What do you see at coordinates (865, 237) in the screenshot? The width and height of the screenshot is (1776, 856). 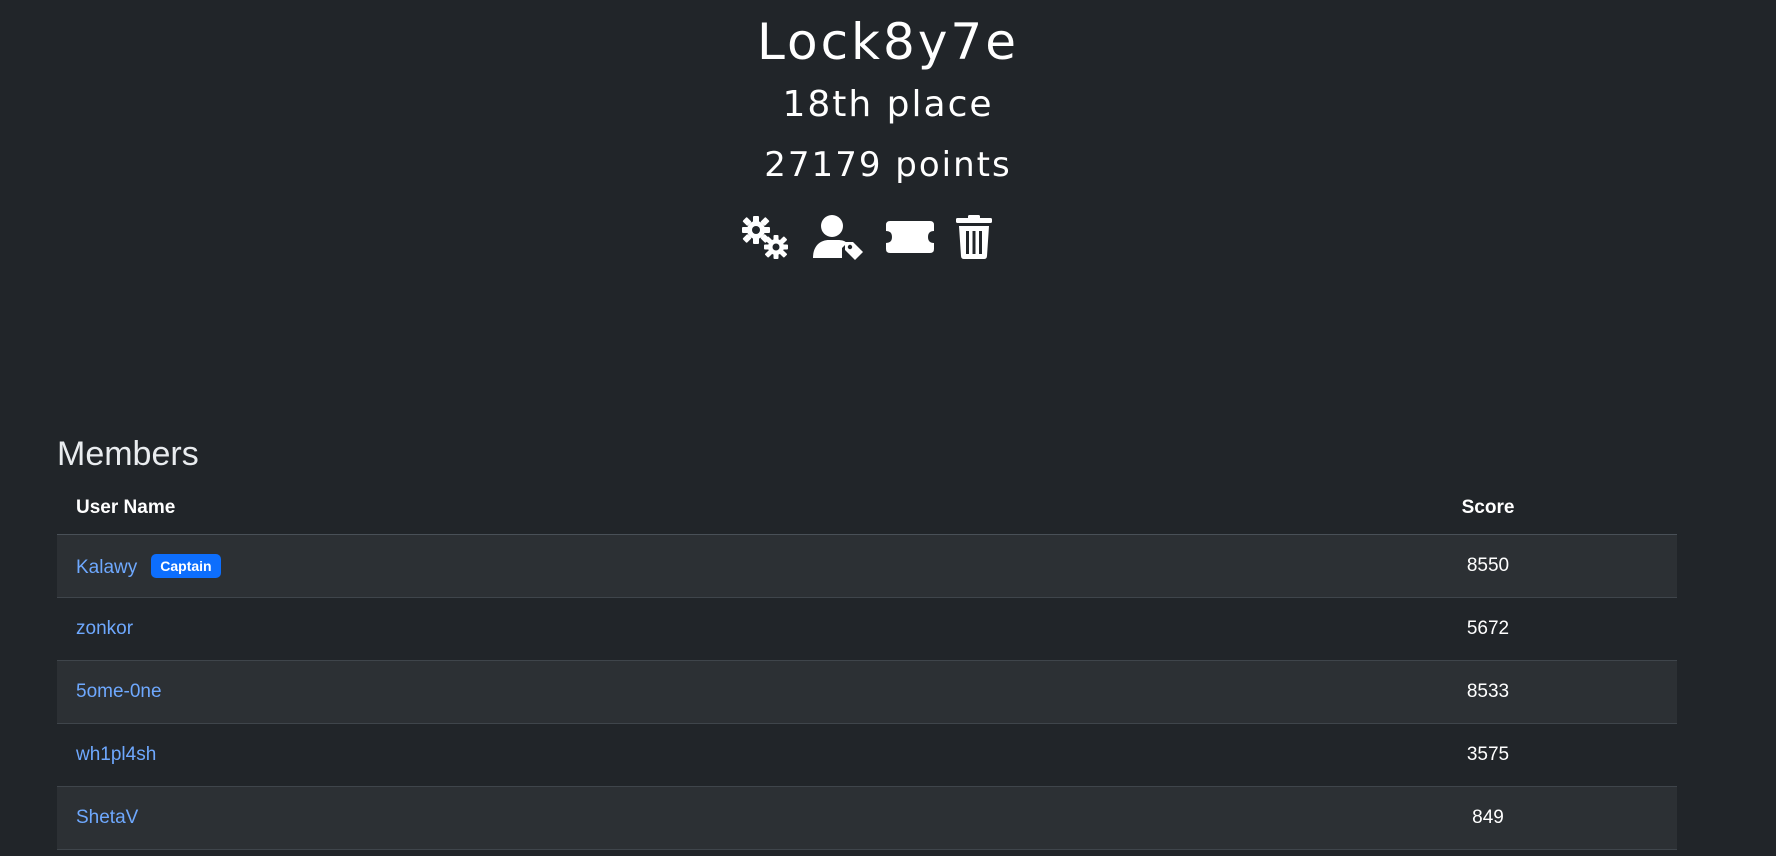 I see `team-actions` at bounding box center [865, 237].